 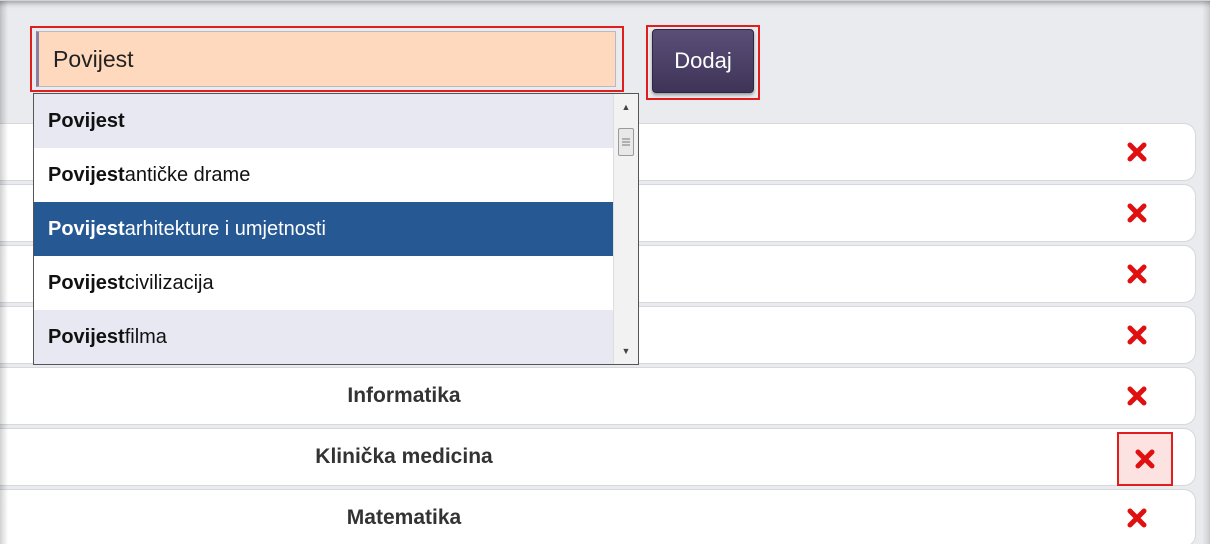 I want to click on list-item: Informatika, so click(x=598, y=396).